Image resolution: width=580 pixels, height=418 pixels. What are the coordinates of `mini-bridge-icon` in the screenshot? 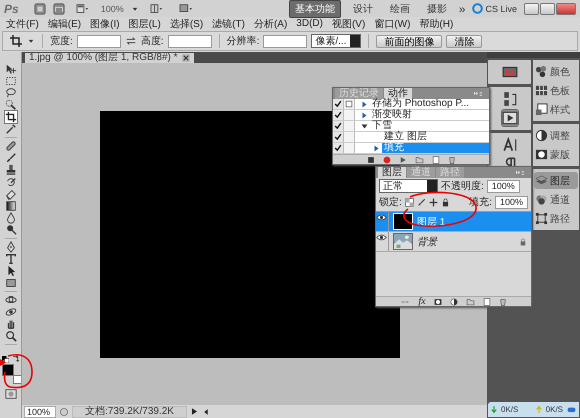 It's located at (58, 8).